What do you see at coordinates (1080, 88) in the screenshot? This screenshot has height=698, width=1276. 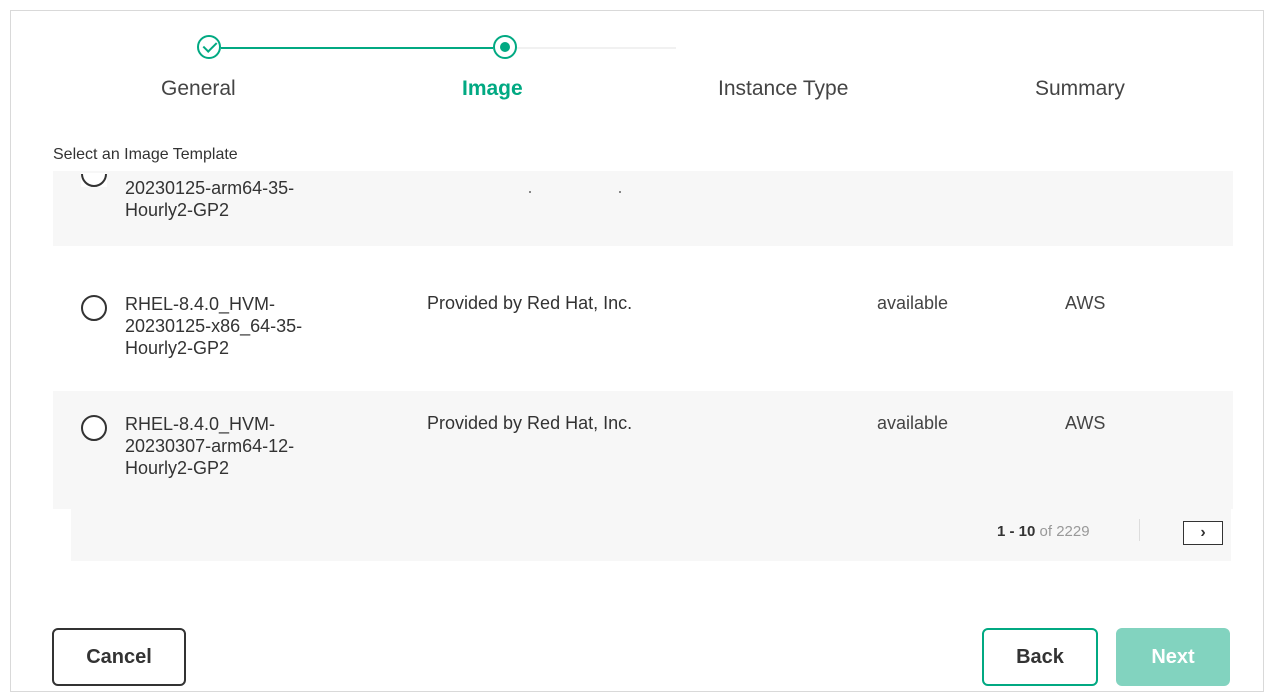 I see `step-summary-label: Summary` at bounding box center [1080, 88].